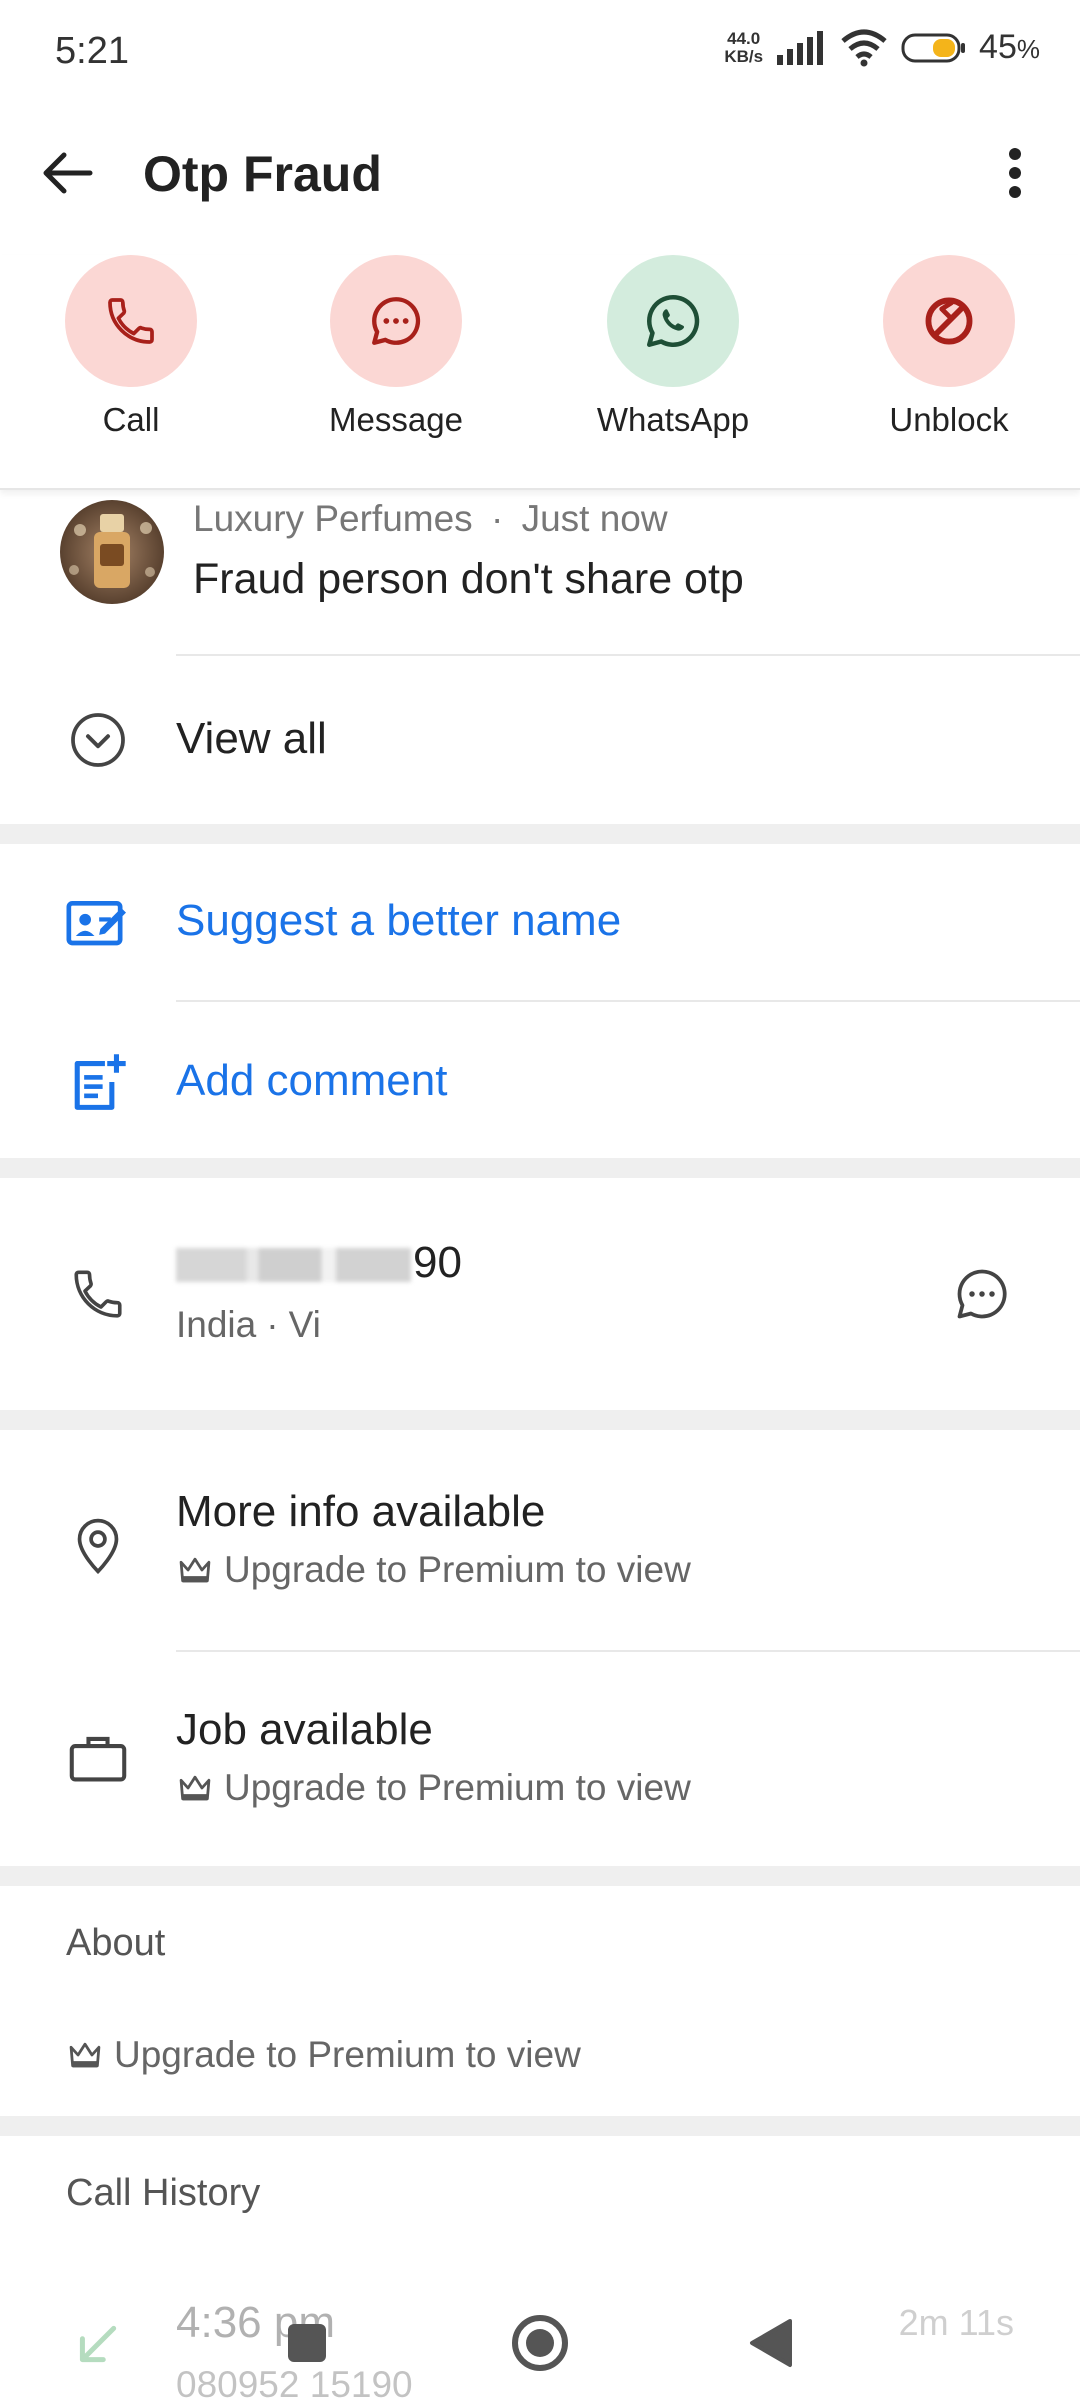 The height and width of the screenshot is (2400, 1080). What do you see at coordinates (864, 47) in the screenshot?
I see `wifi-icon` at bounding box center [864, 47].